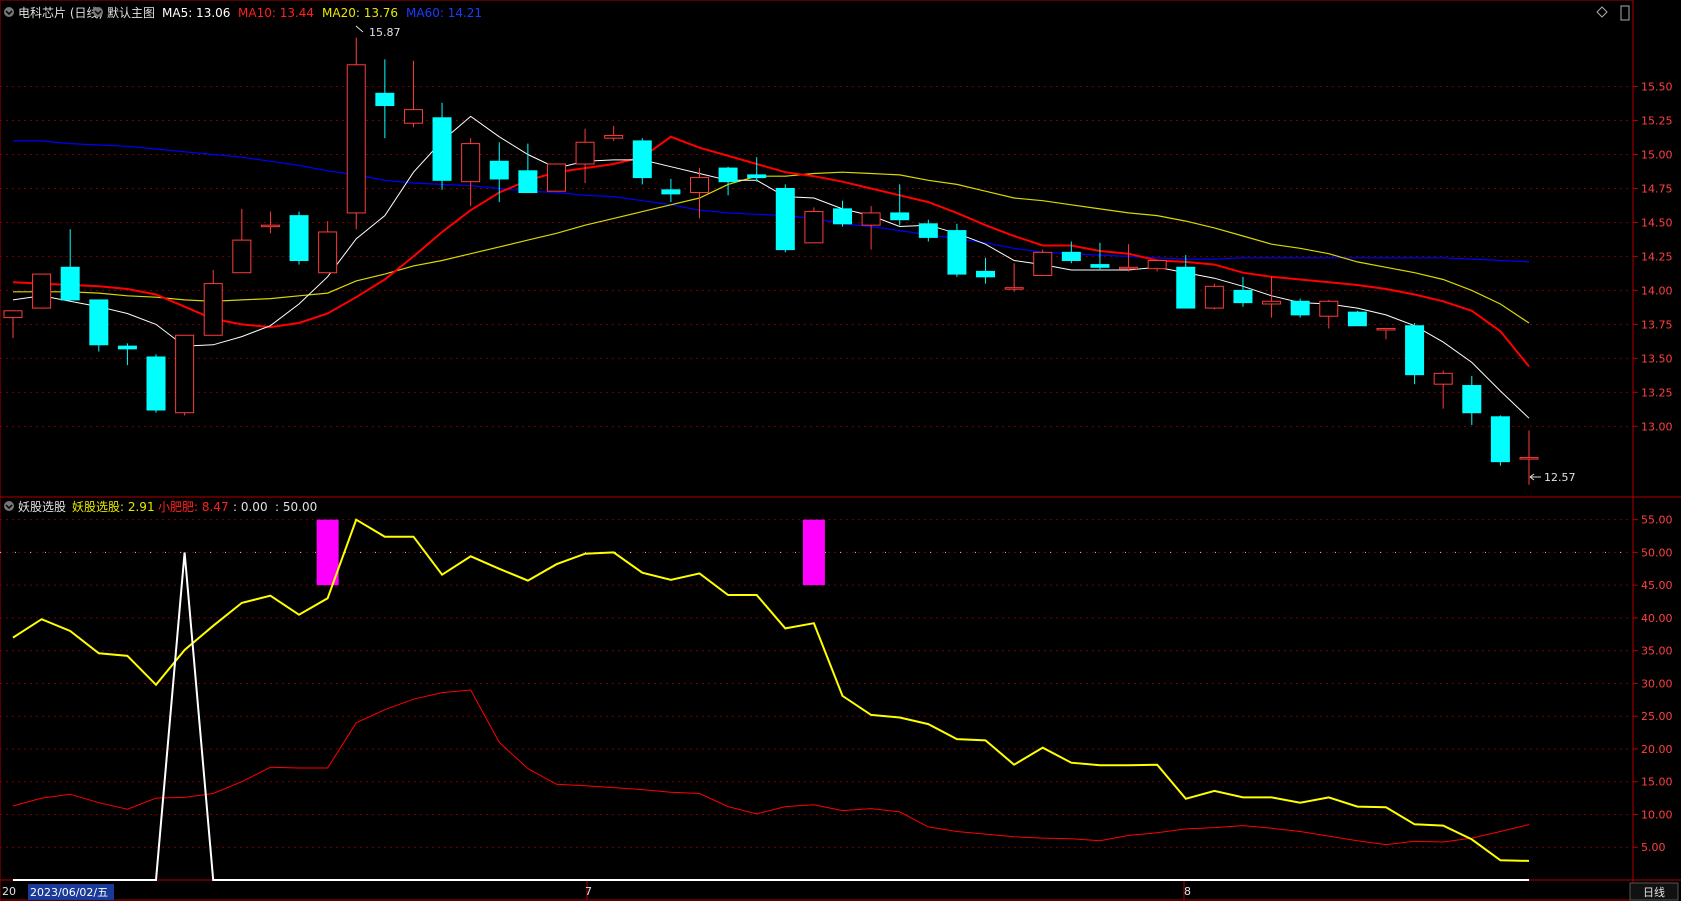  Describe the element at coordinates (813, 552) in the screenshot. I see `signal-bar` at that location.